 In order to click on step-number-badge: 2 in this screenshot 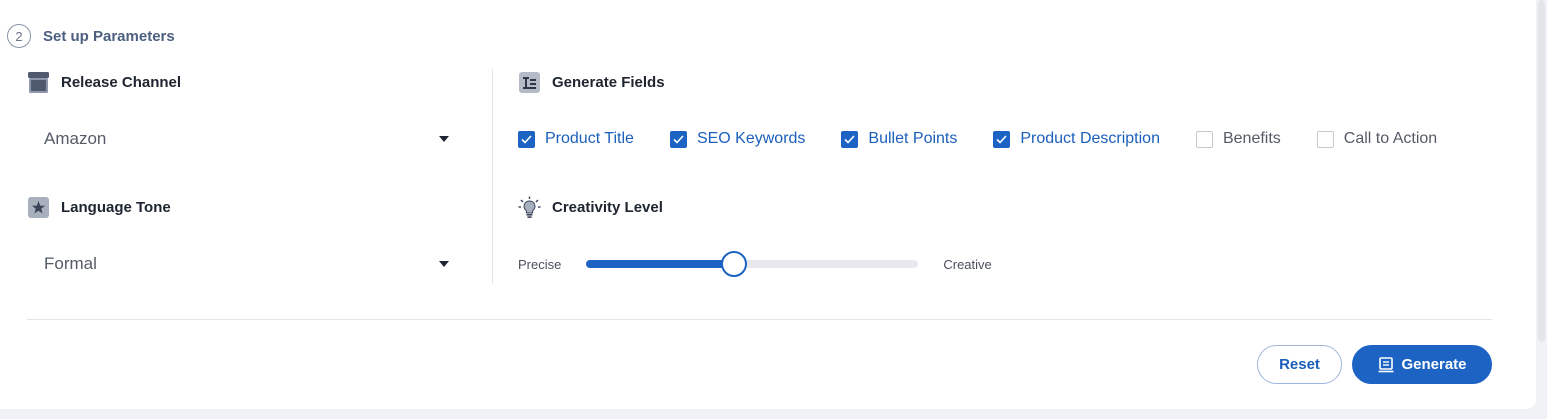, I will do `click(19, 36)`.